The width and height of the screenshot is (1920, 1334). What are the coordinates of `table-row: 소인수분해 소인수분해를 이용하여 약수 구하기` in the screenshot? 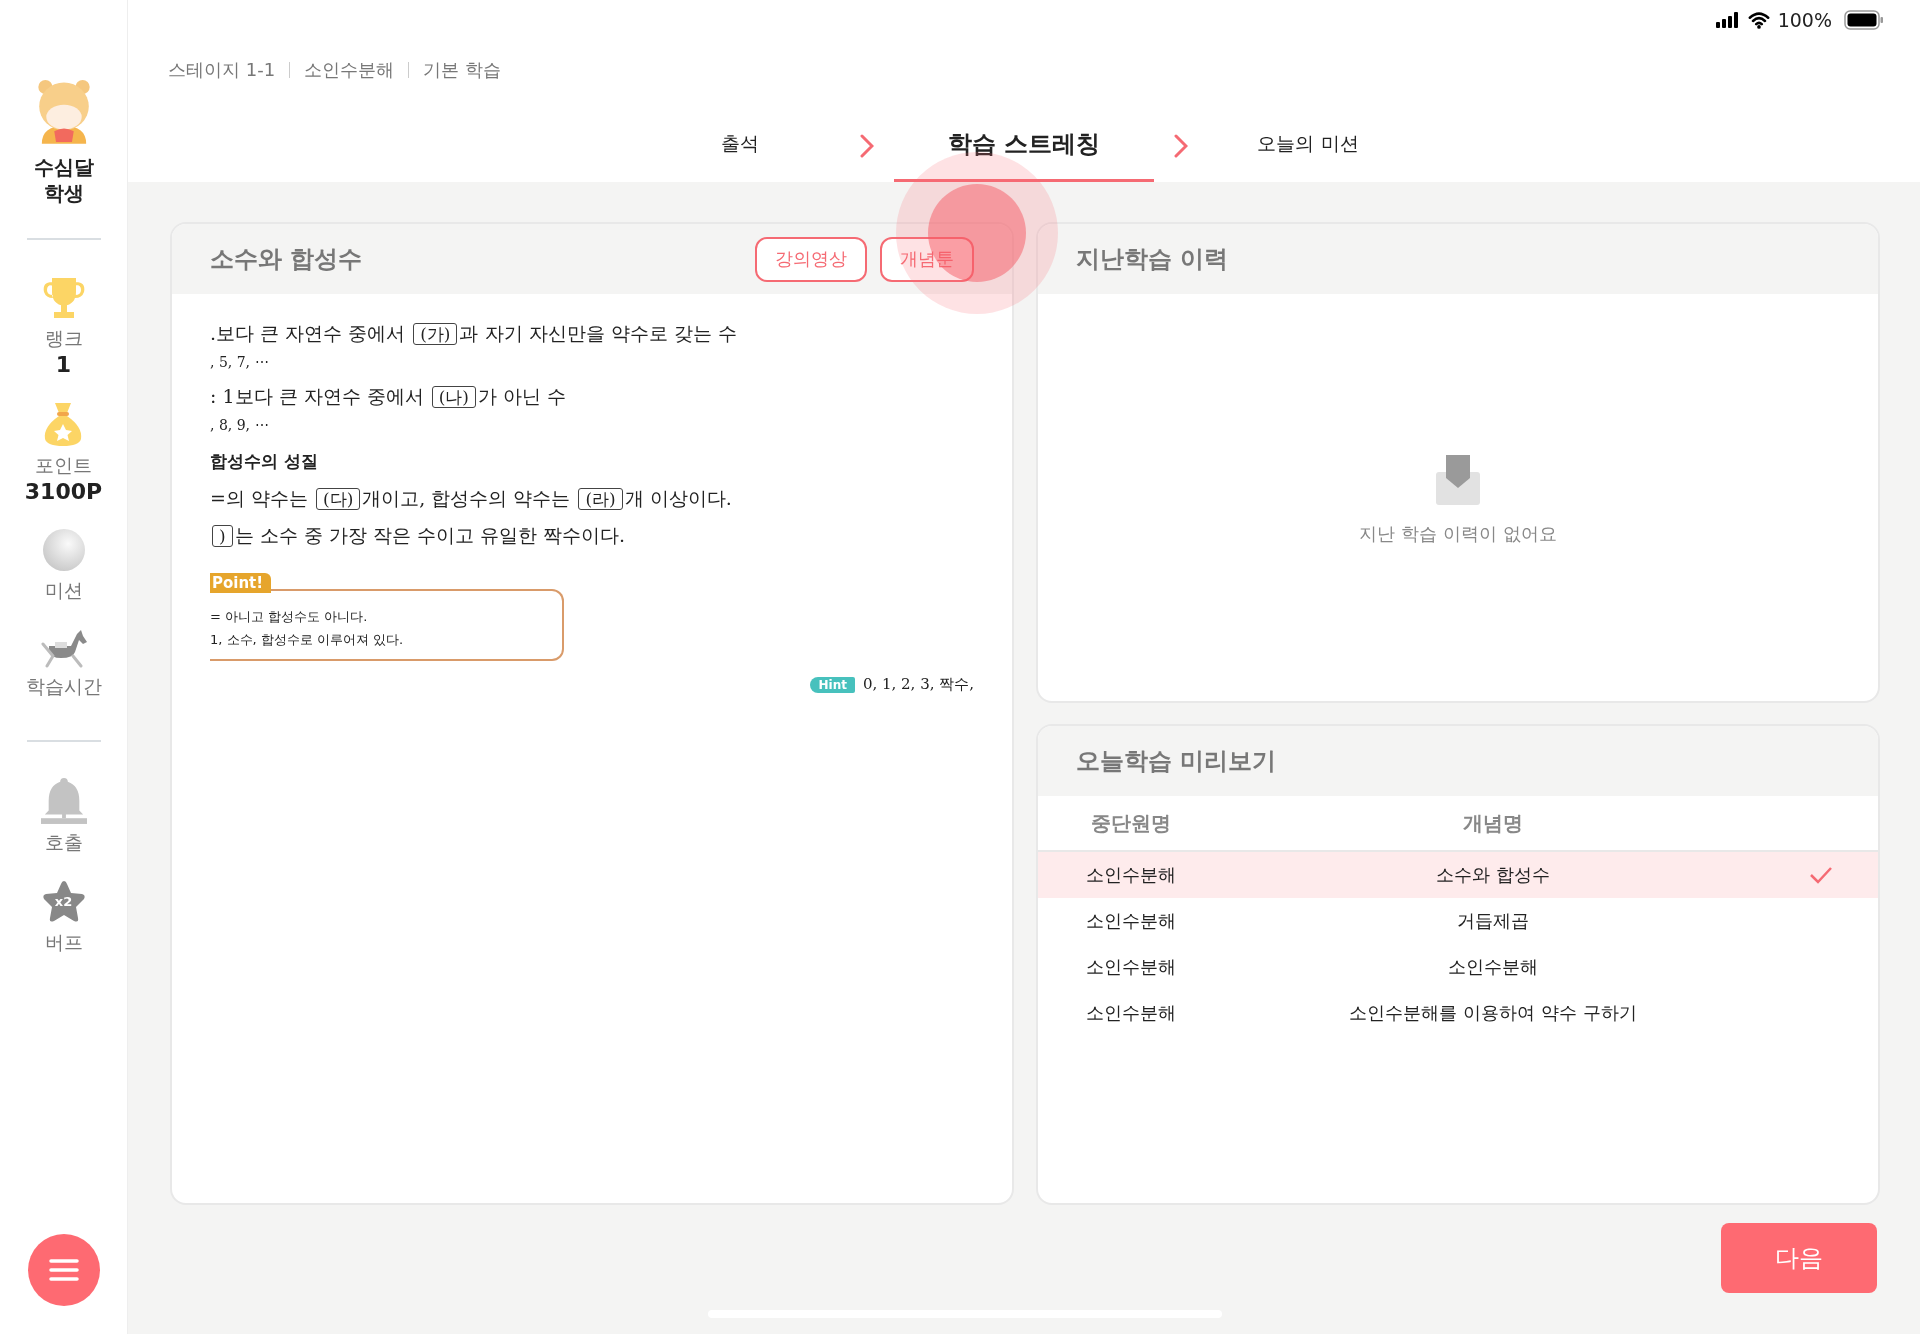 It's located at (1458, 1013).